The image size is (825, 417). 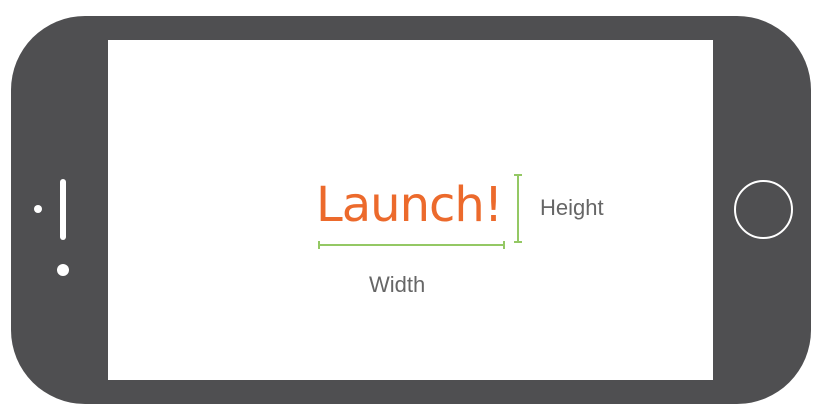 What do you see at coordinates (409, 205) in the screenshot?
I see `launch-label: Launch!` at bounding box center [409, 205].